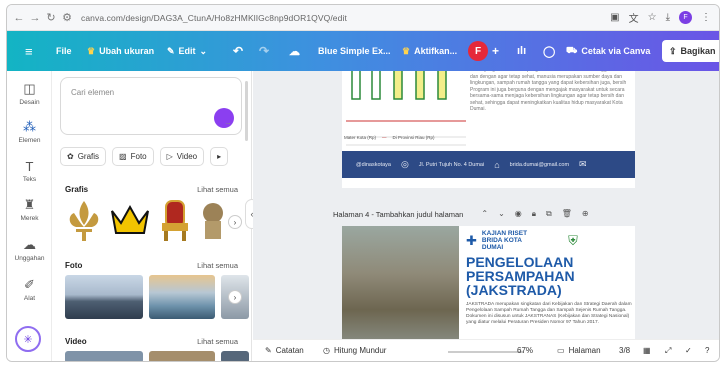 The height and width of the screenshot is (367, 726). What do you see at coordinates (688, 350) in the screenshot?
I see `check-circle-icon: ✓` at bounding box center [688, 350].